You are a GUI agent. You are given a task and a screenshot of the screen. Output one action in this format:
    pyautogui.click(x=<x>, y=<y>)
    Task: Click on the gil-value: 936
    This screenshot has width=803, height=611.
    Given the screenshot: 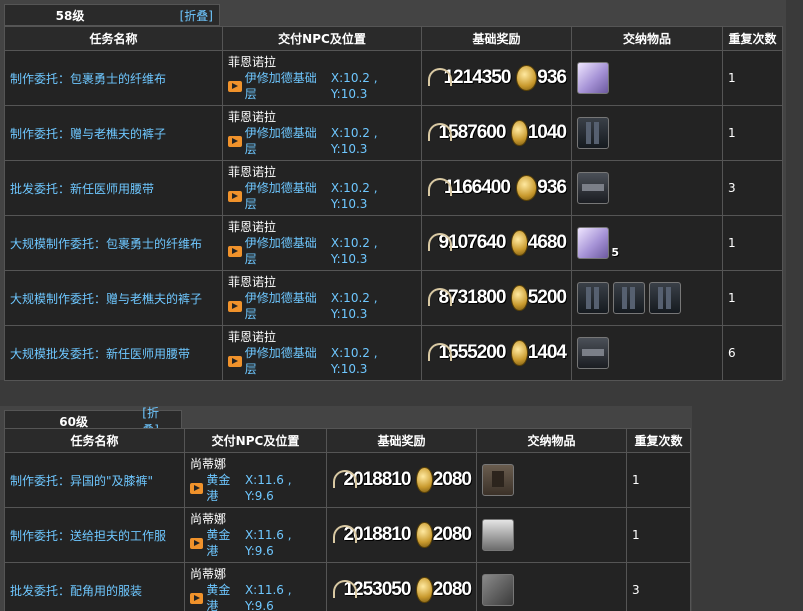 What is the action you would take?
    pyautogui.click(x=552, y=187)
    